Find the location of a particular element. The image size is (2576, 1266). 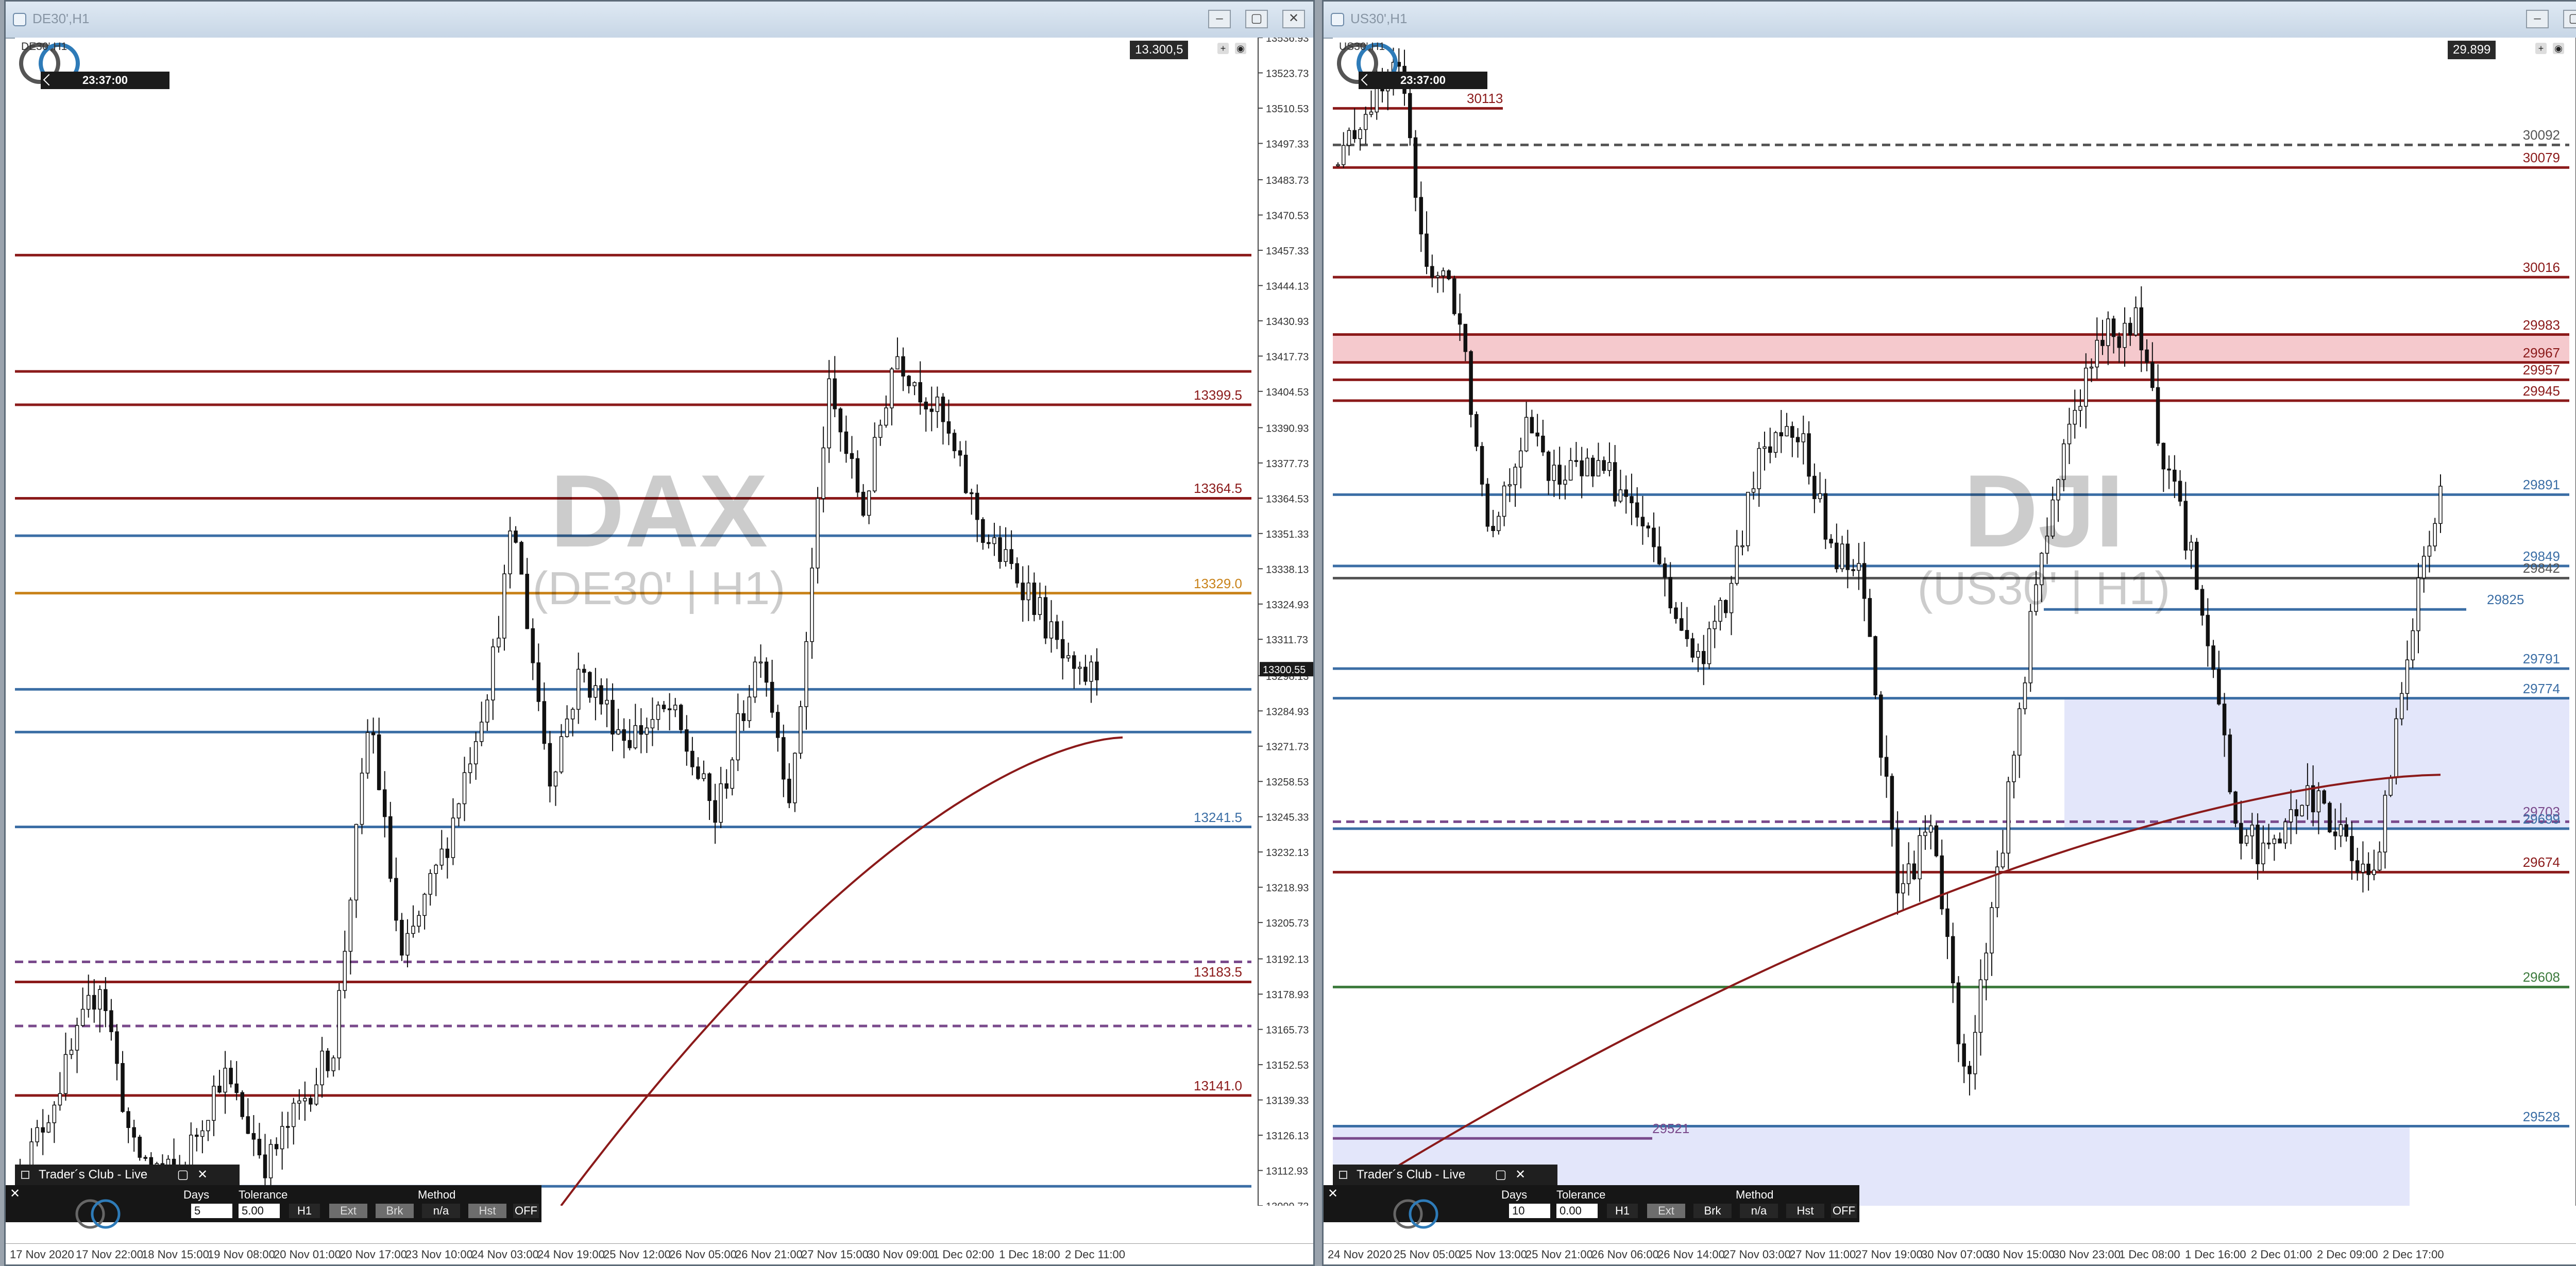

date-label: 1 Dec 18:00 is located at coordinates (1029, 1254).